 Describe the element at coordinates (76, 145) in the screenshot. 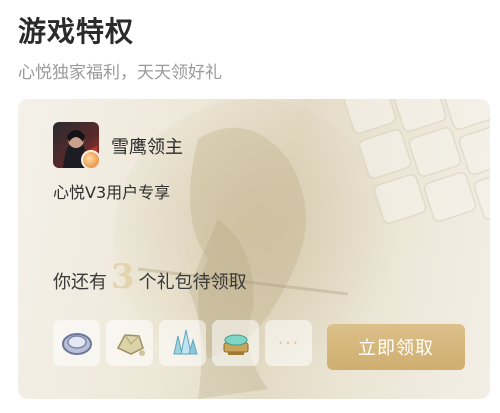

I see `game-avatar-icon` at that location.